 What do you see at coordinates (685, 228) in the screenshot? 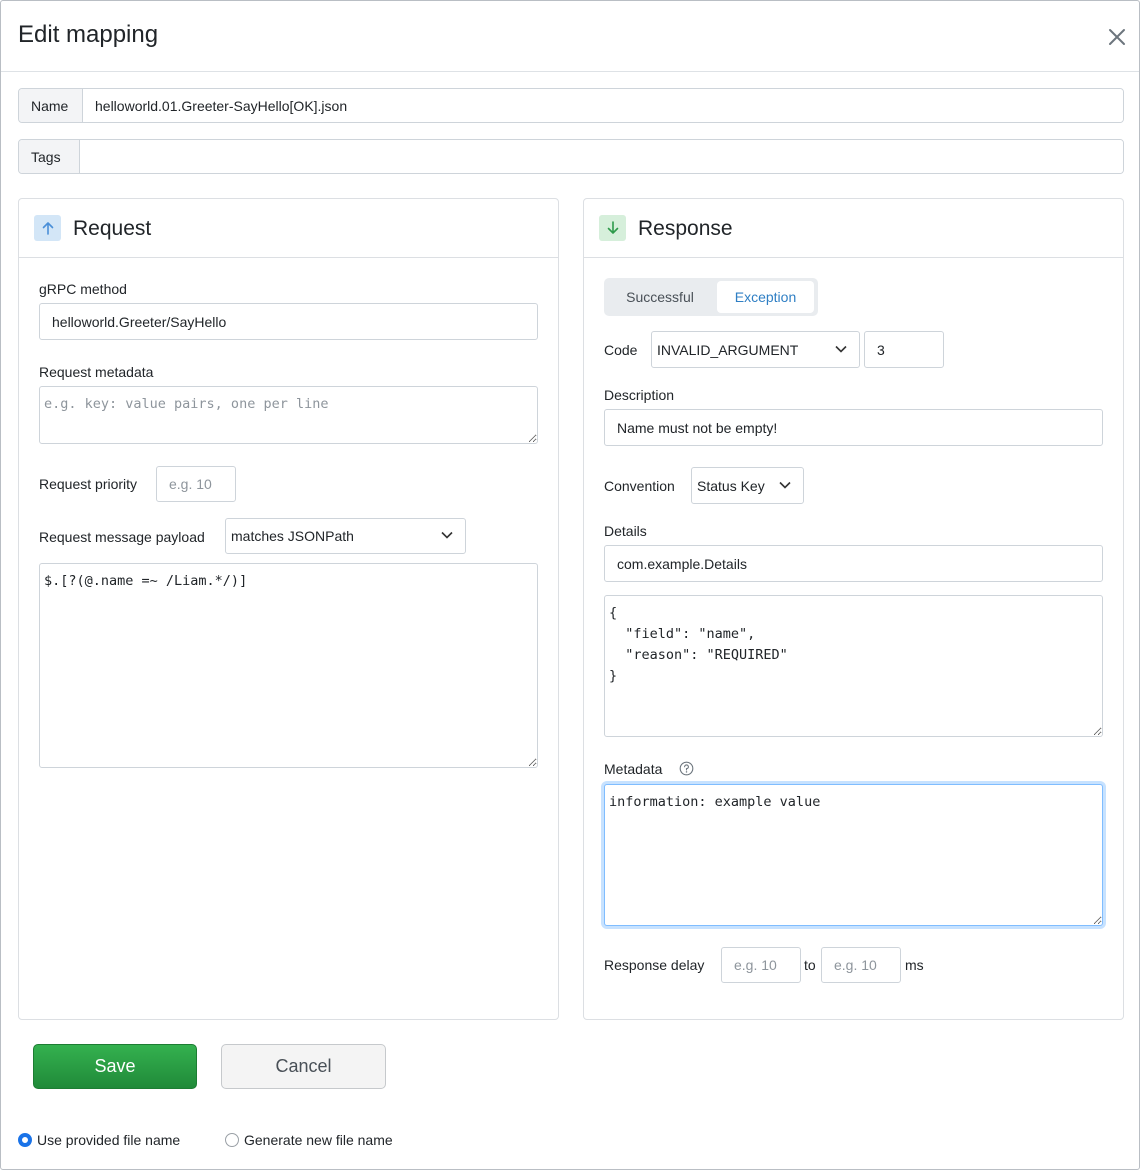
I see `response-card-title: Response` at bounding box center [685, 228].